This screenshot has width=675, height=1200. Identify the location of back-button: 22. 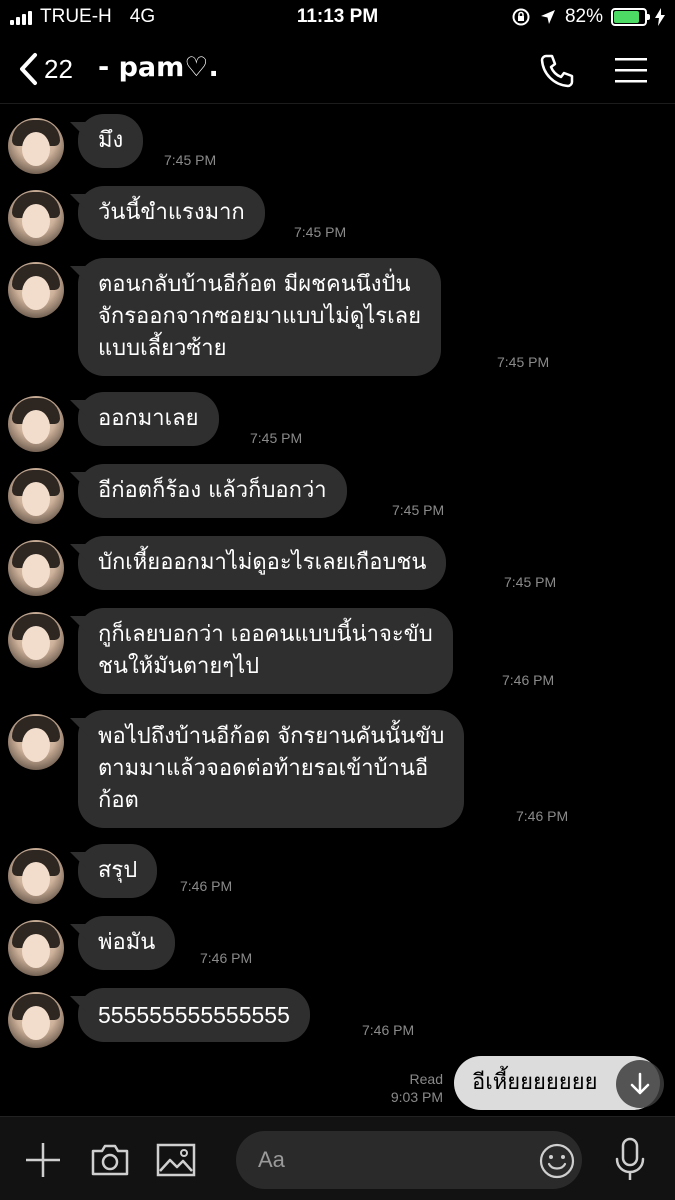
(45, 69).